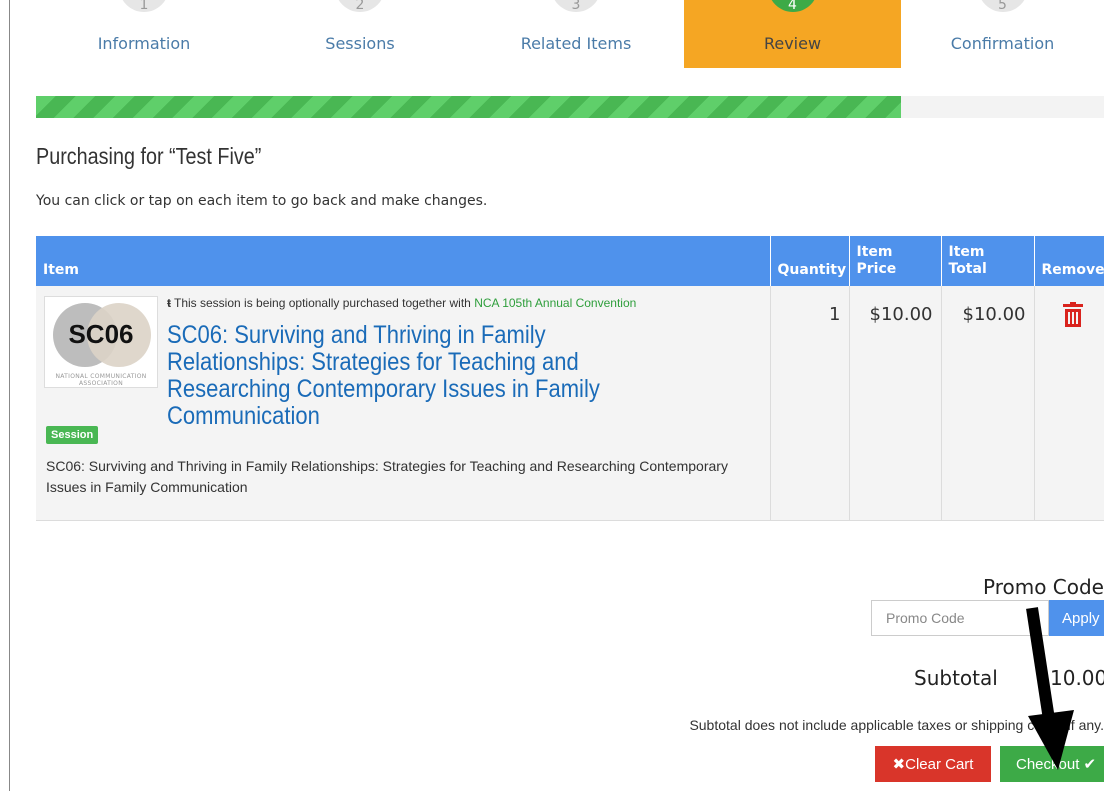 This screenshot has width=1104, height=791. I want to click on step-number: 4, so click(792, 6).